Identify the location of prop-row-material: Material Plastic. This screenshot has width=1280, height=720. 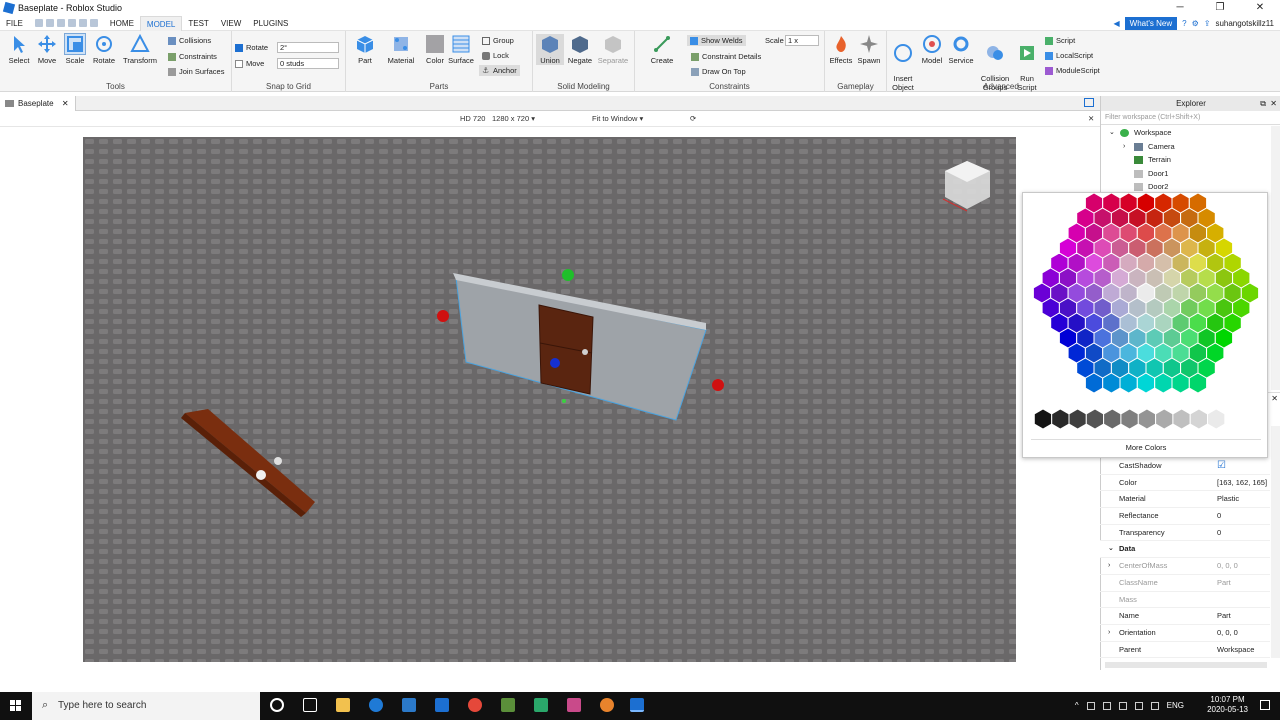
(1185, 500).